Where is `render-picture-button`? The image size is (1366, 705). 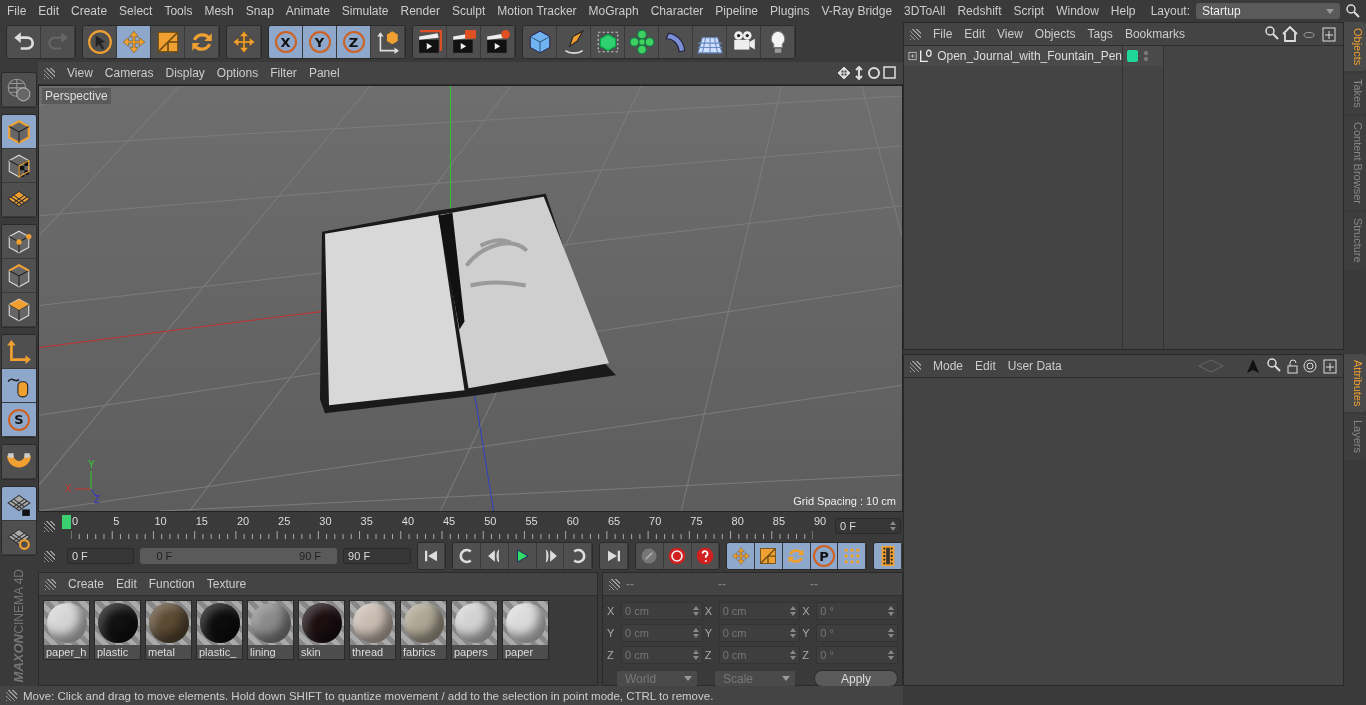
render-picture-button is located at coordinates (464, 42).